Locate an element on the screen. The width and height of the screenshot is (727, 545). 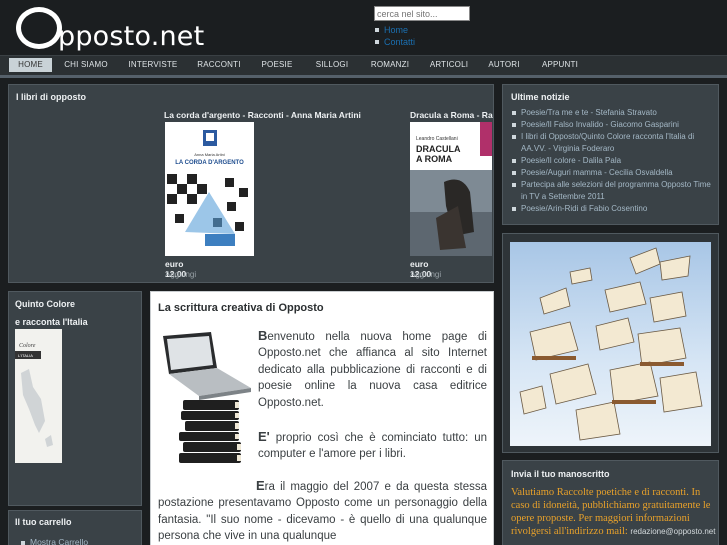
cover-title: LA CORDA D'ARGENTO is located at coordinates (209, 163).